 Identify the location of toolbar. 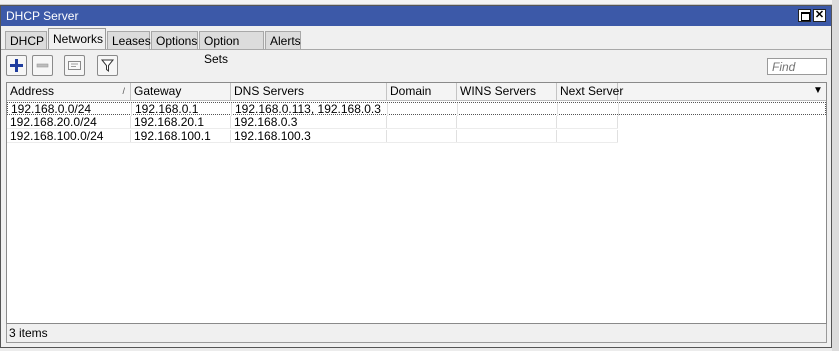
(416, 67).